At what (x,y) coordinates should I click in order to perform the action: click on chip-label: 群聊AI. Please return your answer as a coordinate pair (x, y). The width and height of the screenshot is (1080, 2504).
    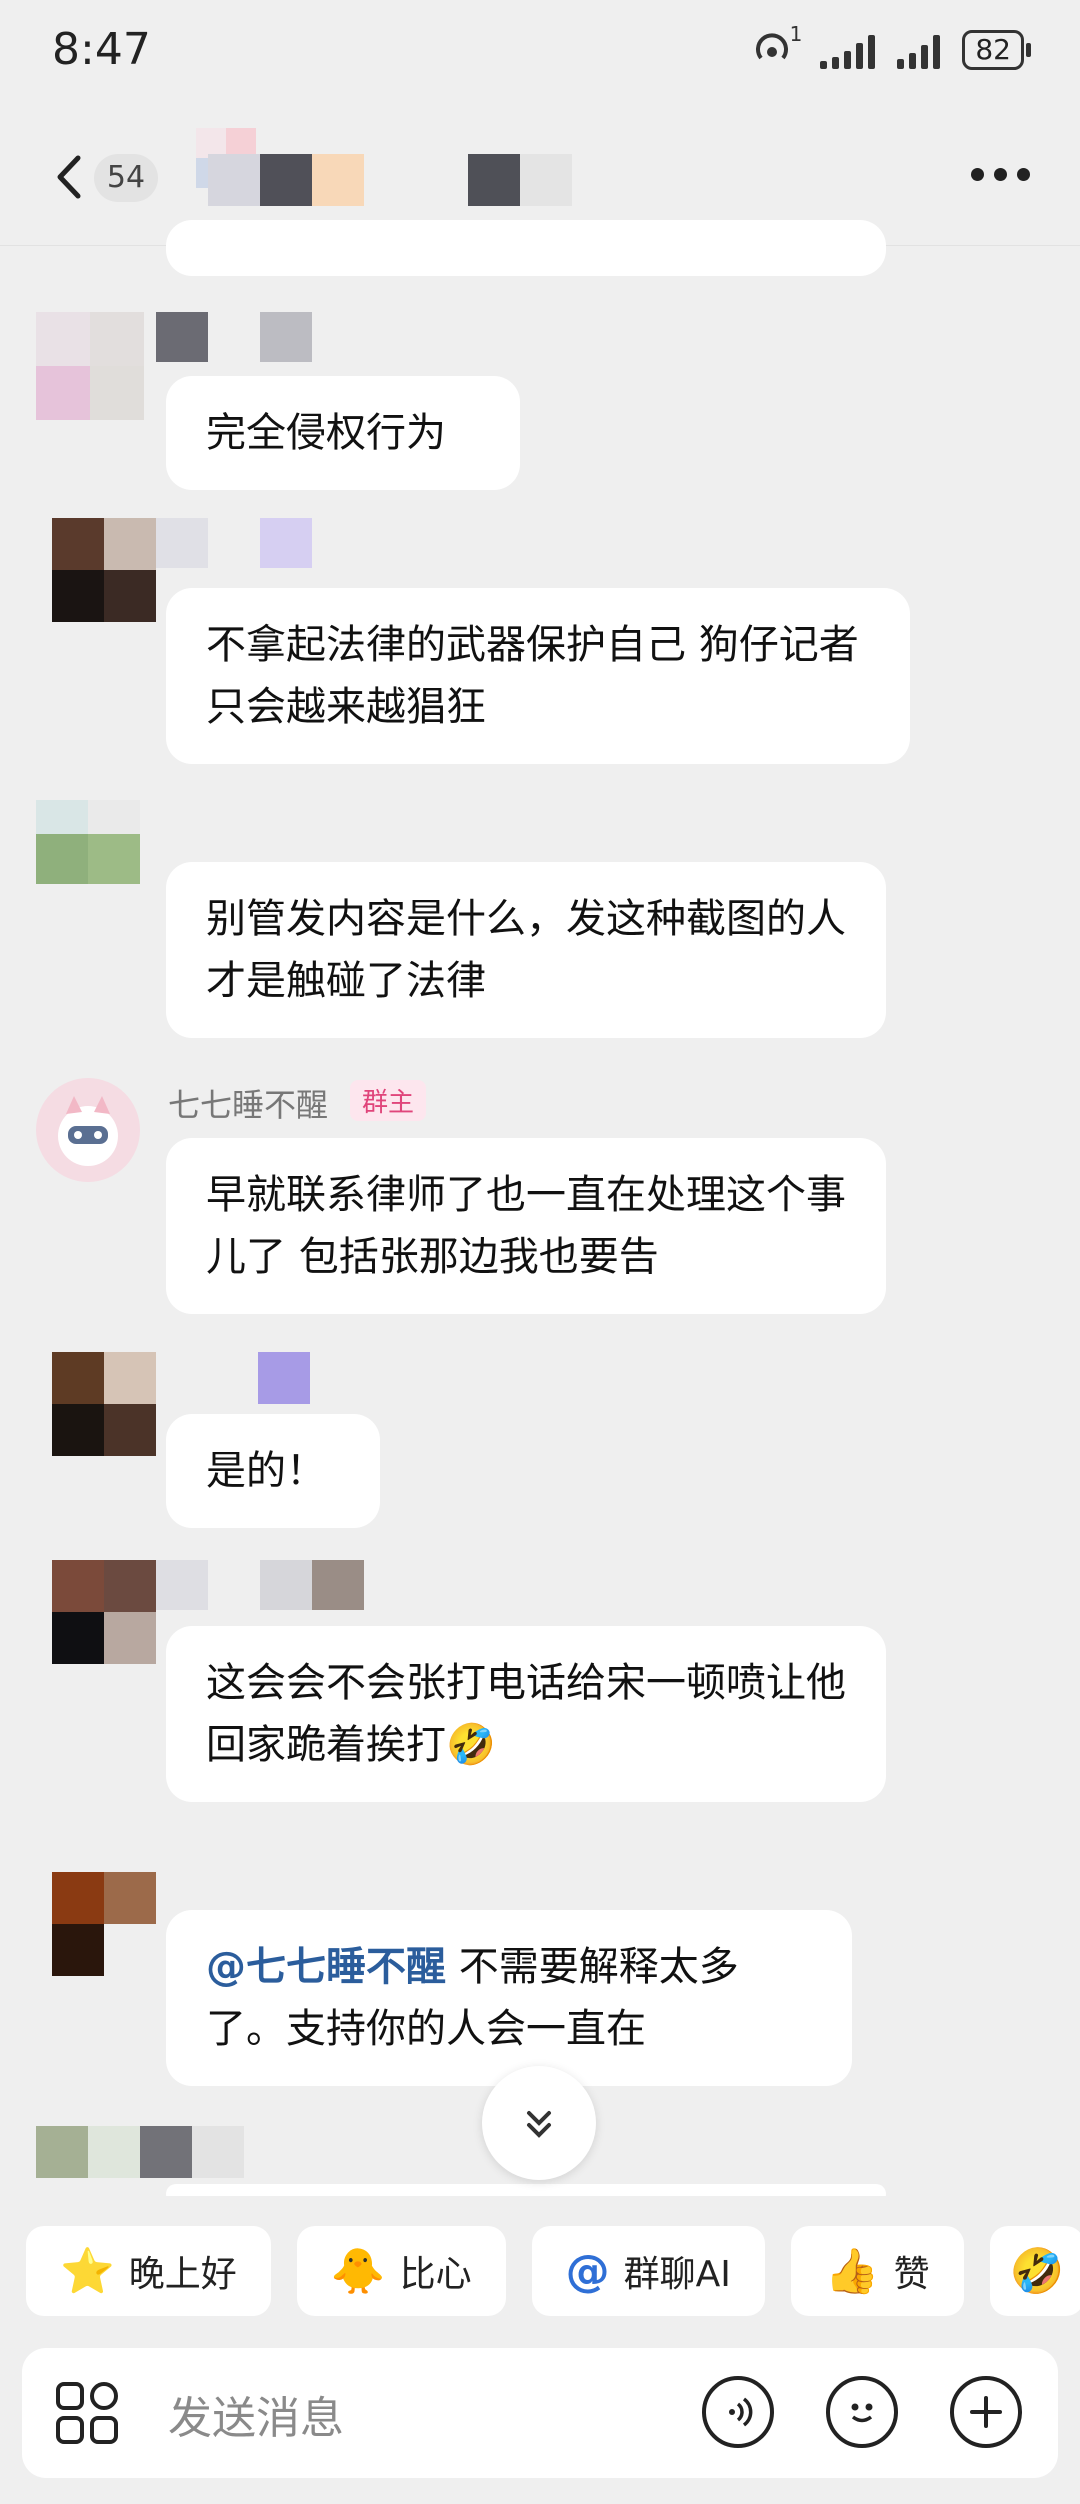
    Looking at the image, I should click on (677, 2274).